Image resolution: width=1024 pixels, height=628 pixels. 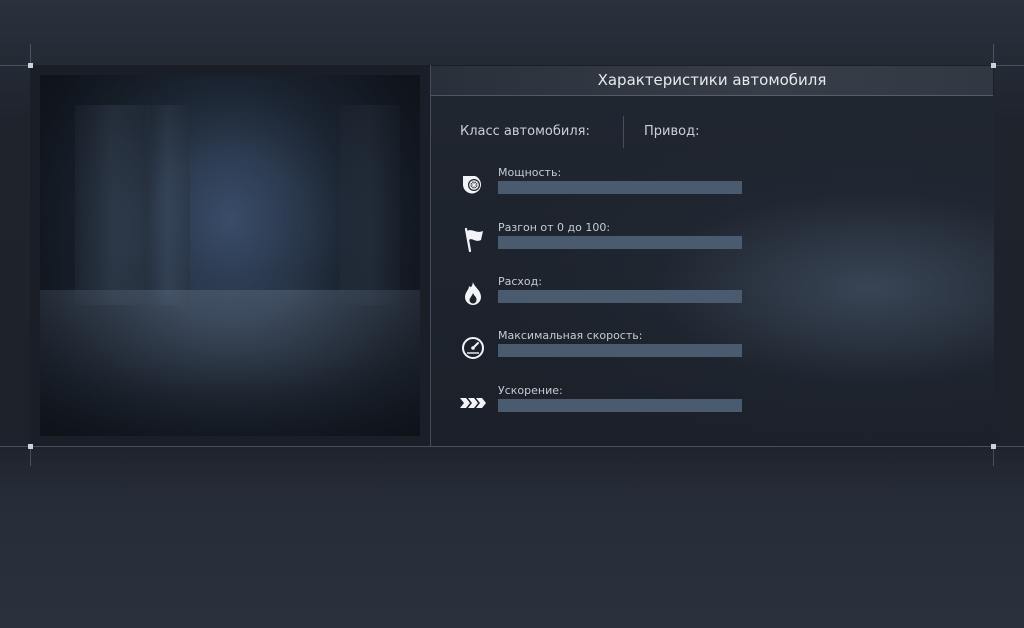 What do you see at coordinates (570, 335) in the screenshot?
I see `stat-label: Максимальная скорость:` at bounding box center [570, 335].